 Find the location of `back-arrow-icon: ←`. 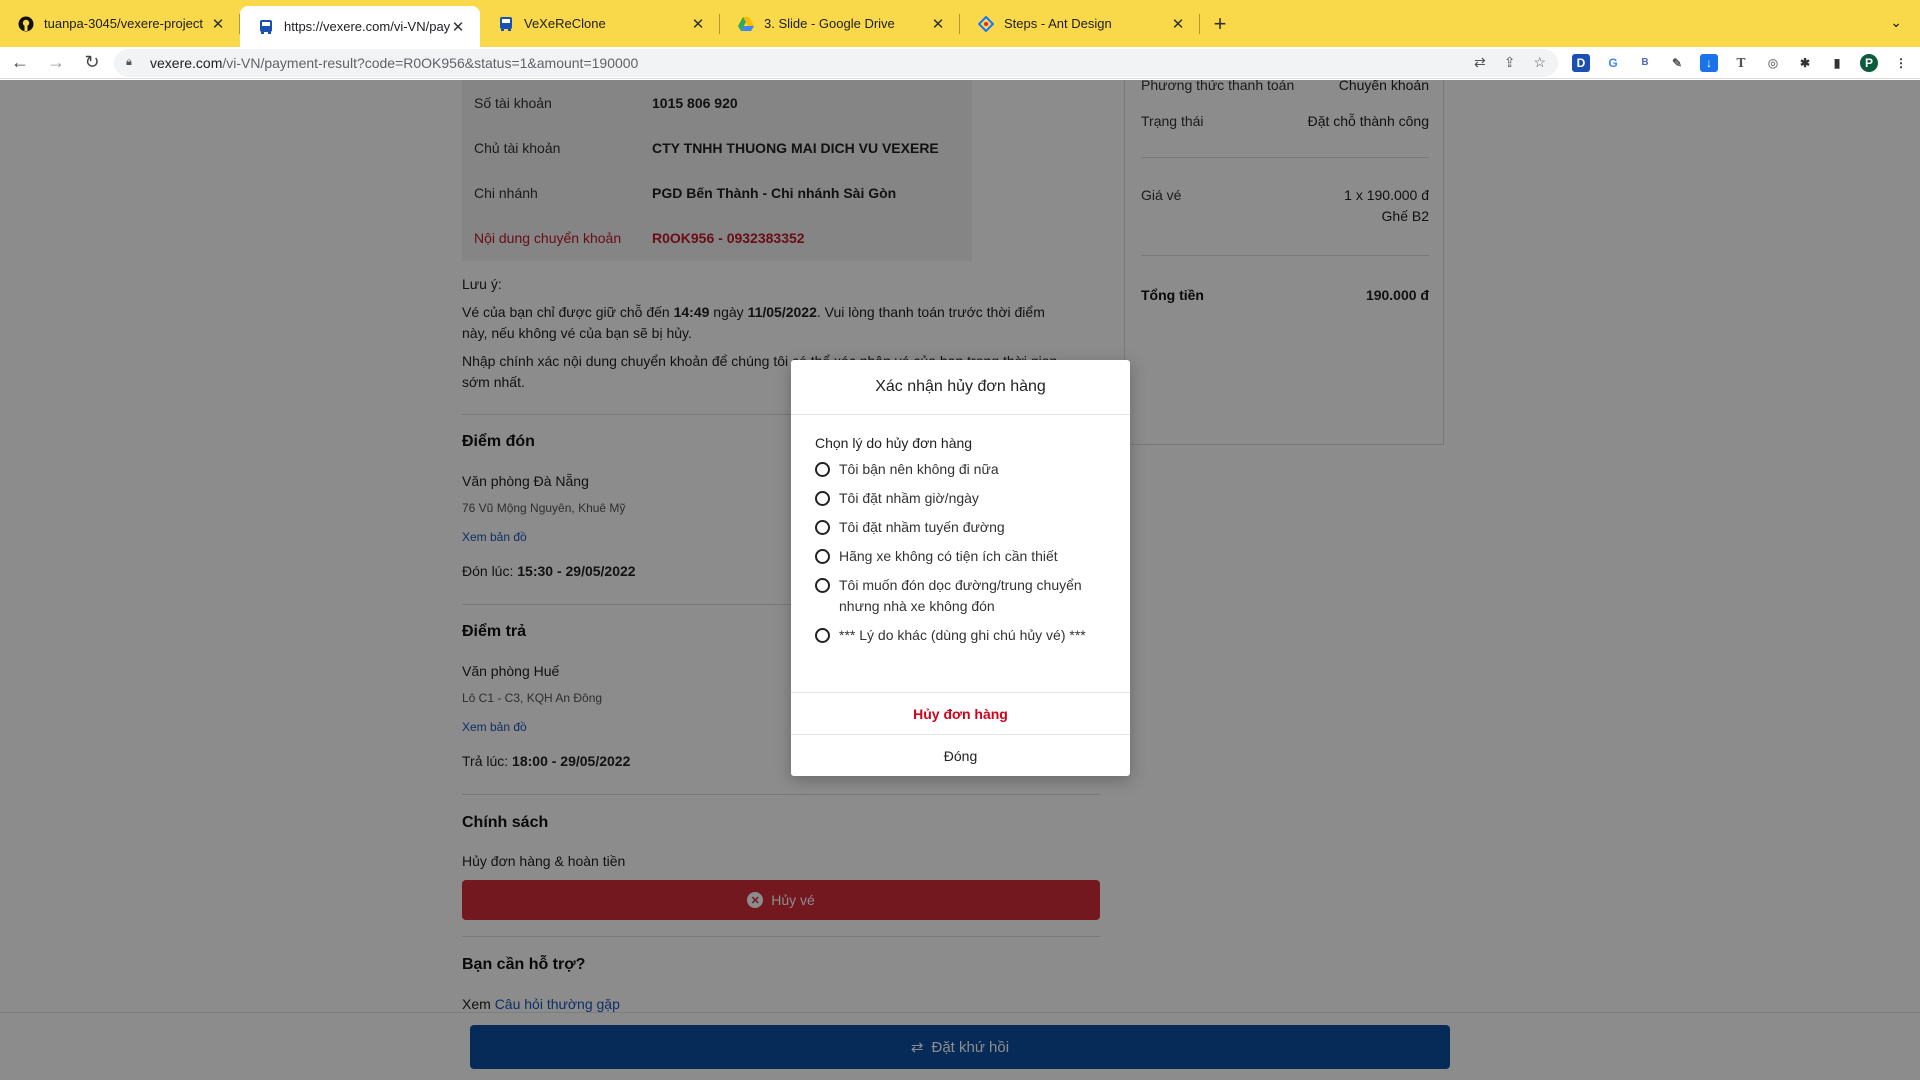

back-arrow-icon: ← is located at coordinates (20, 63).